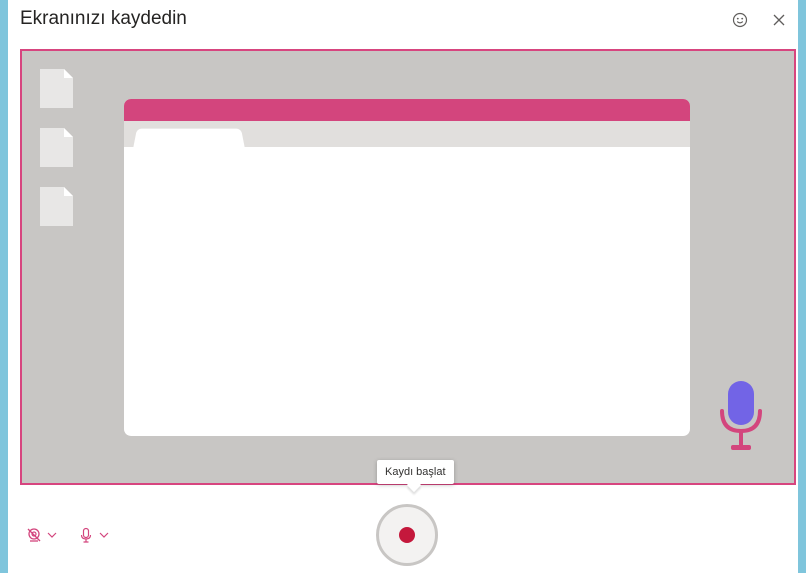  I want to click on camera-off-icon, so click(34, 535).